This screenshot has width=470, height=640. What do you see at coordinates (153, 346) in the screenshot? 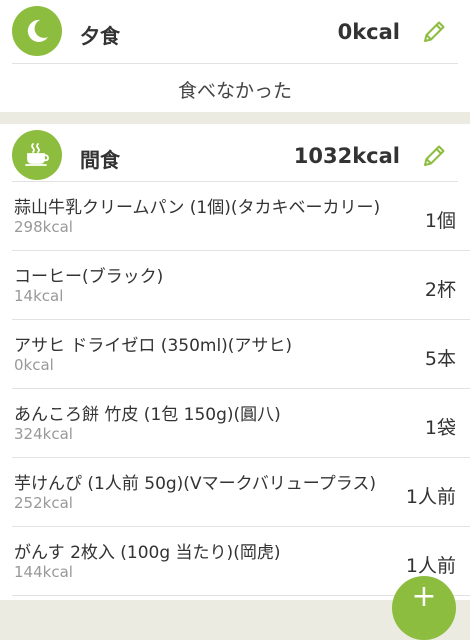
I see `food-item-name: アサヒ ドライゼロ (350ml)(アサヒ)` at bounding box center [153, 346].